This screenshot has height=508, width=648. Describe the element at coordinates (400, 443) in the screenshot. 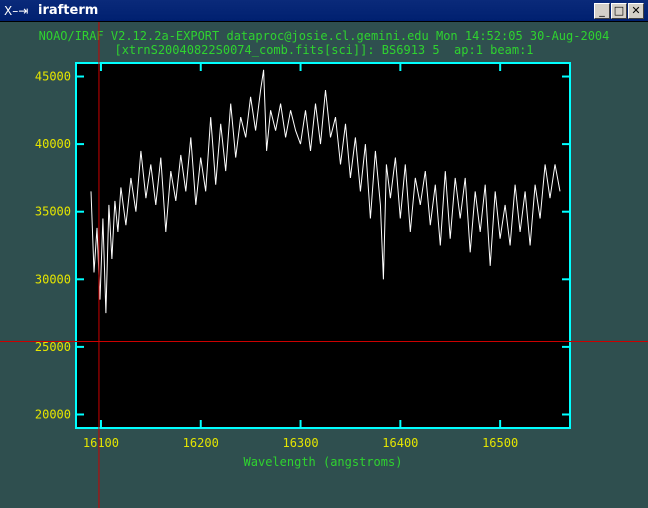

I see `x-tick-label: 16400` at that location.